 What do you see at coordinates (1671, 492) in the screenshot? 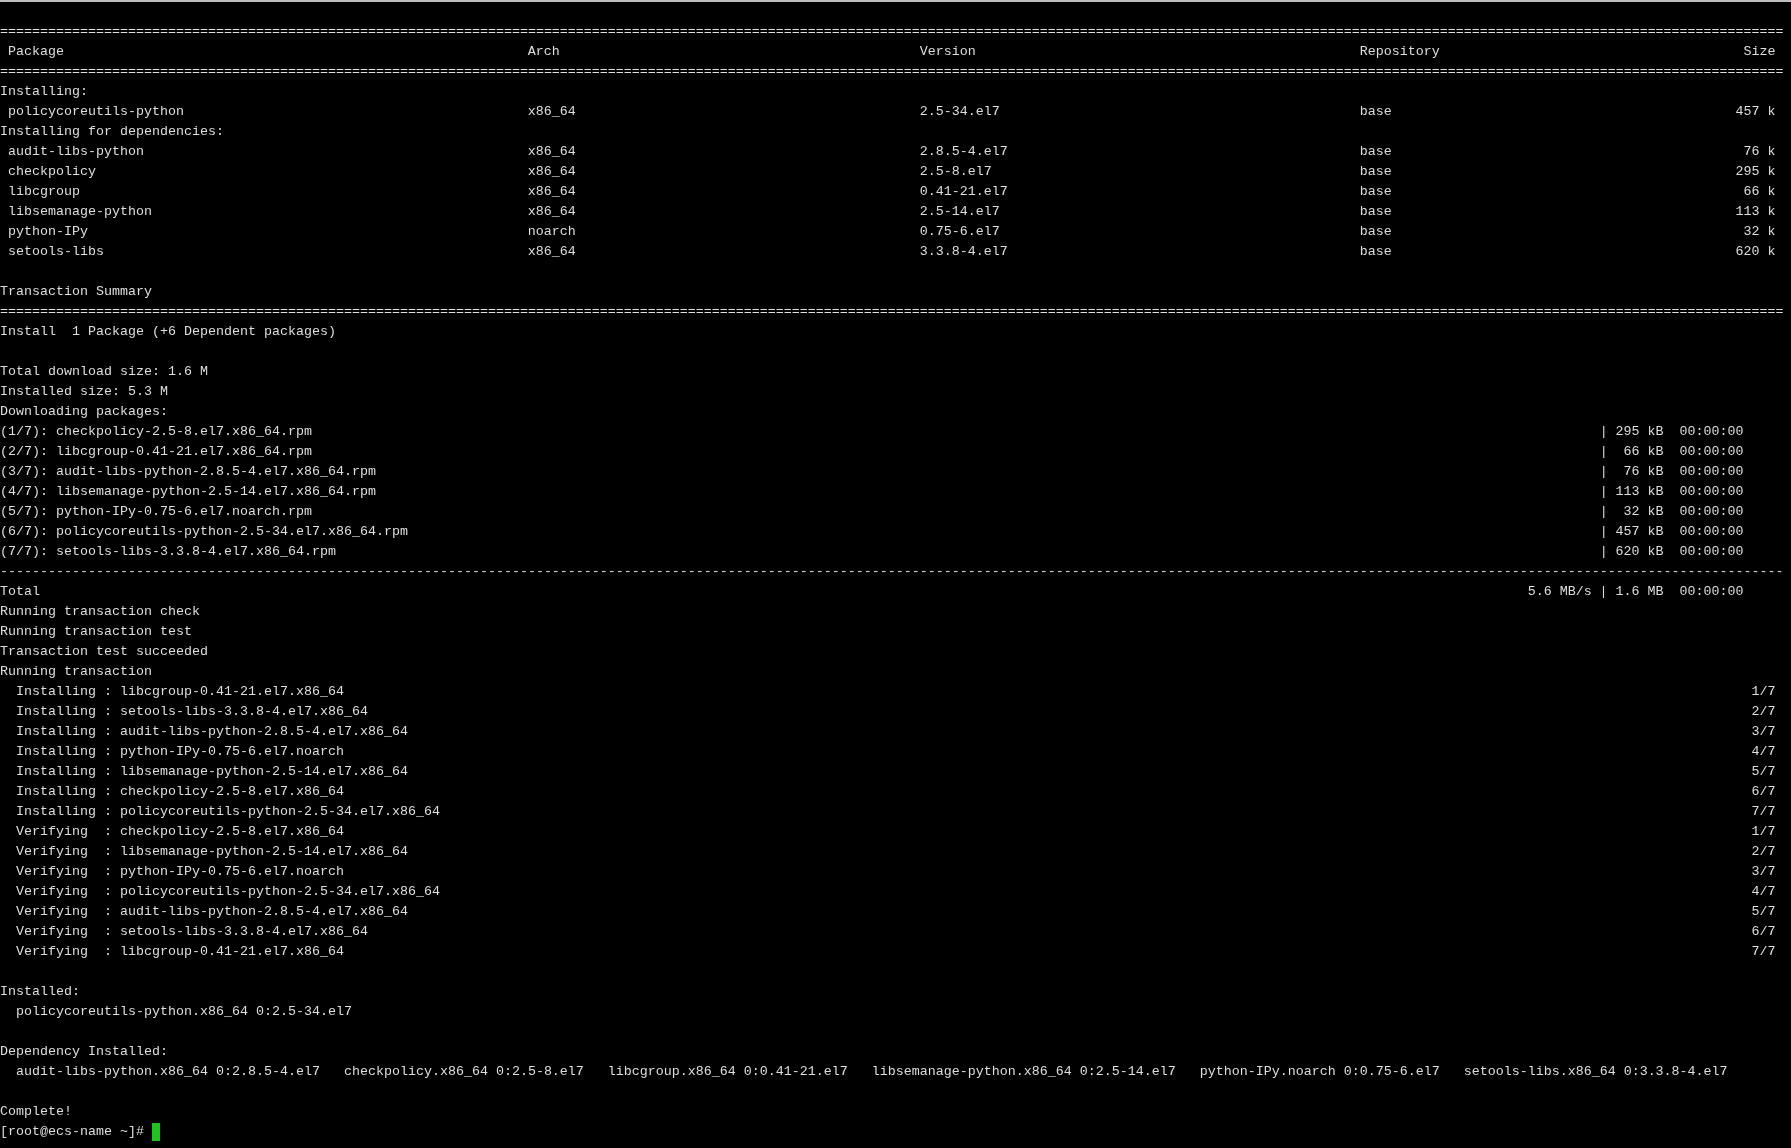
I see `download-stats: | 113 kB 00:00:00` at bounding box center [1671, 492].